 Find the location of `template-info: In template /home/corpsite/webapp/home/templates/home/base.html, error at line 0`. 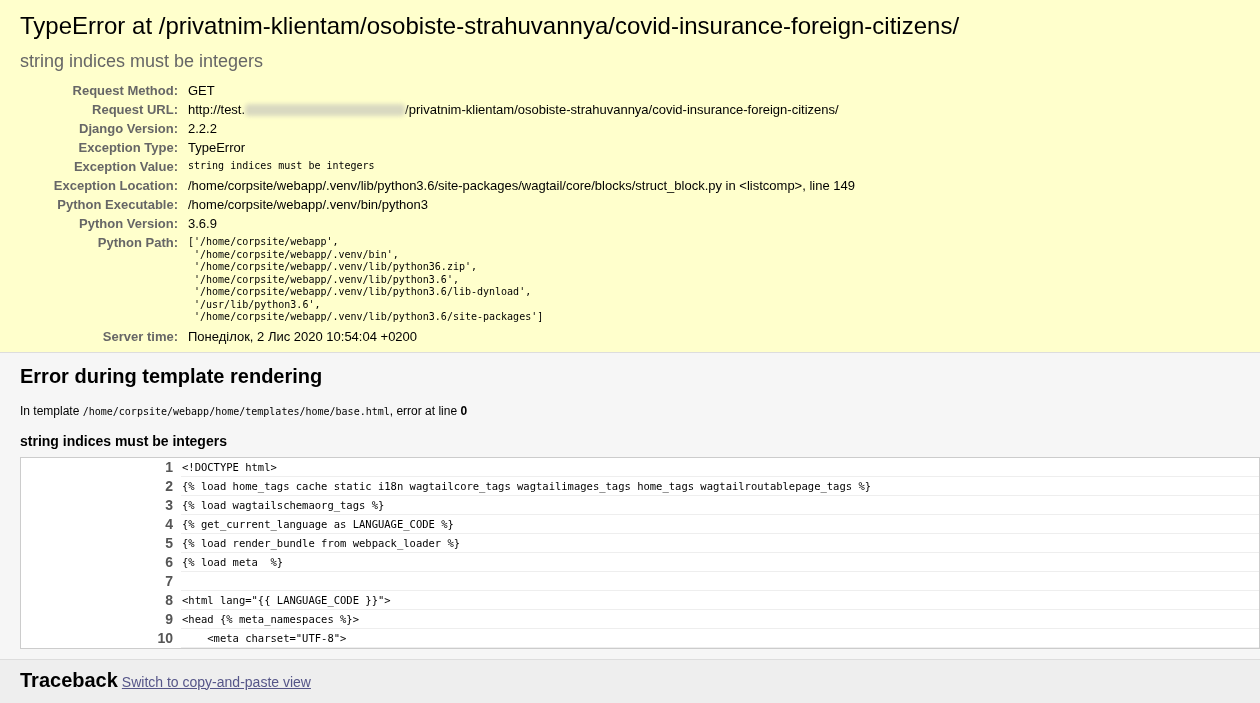

template-info: In template /home/corpsite/webapp/home/templates/home/base.html, error at line 0 is located at coordinates (244, 411).